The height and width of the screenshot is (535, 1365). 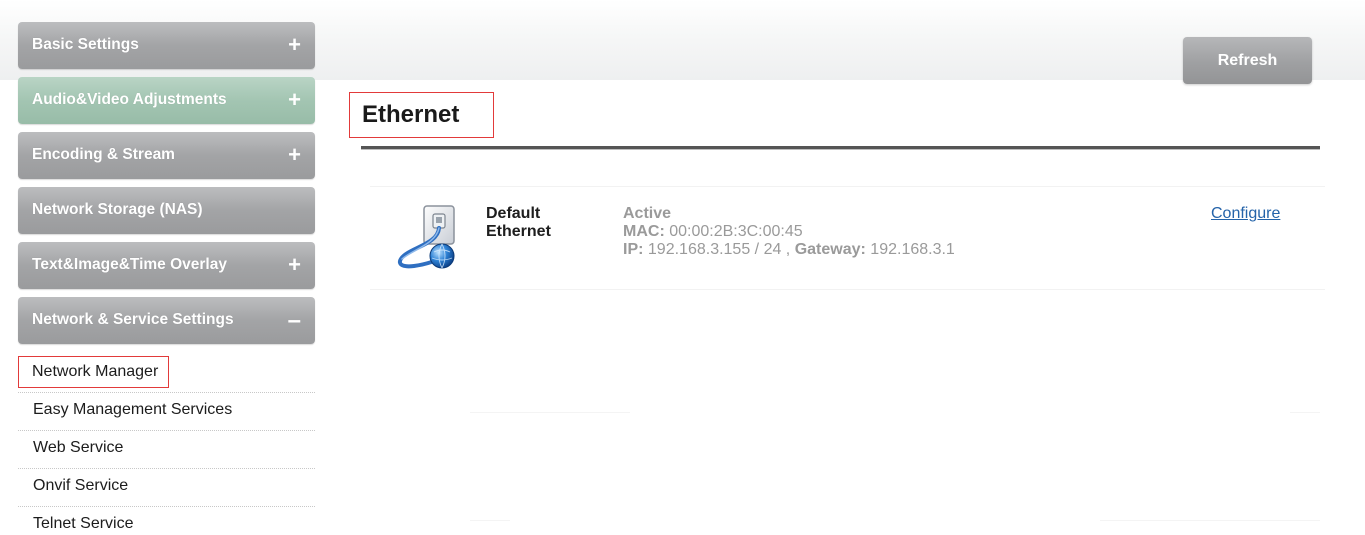 What do you see at coordinates (644, 231) in the screenshot?
I see `mac-label: MAC:` at bounding box center [644, 231].